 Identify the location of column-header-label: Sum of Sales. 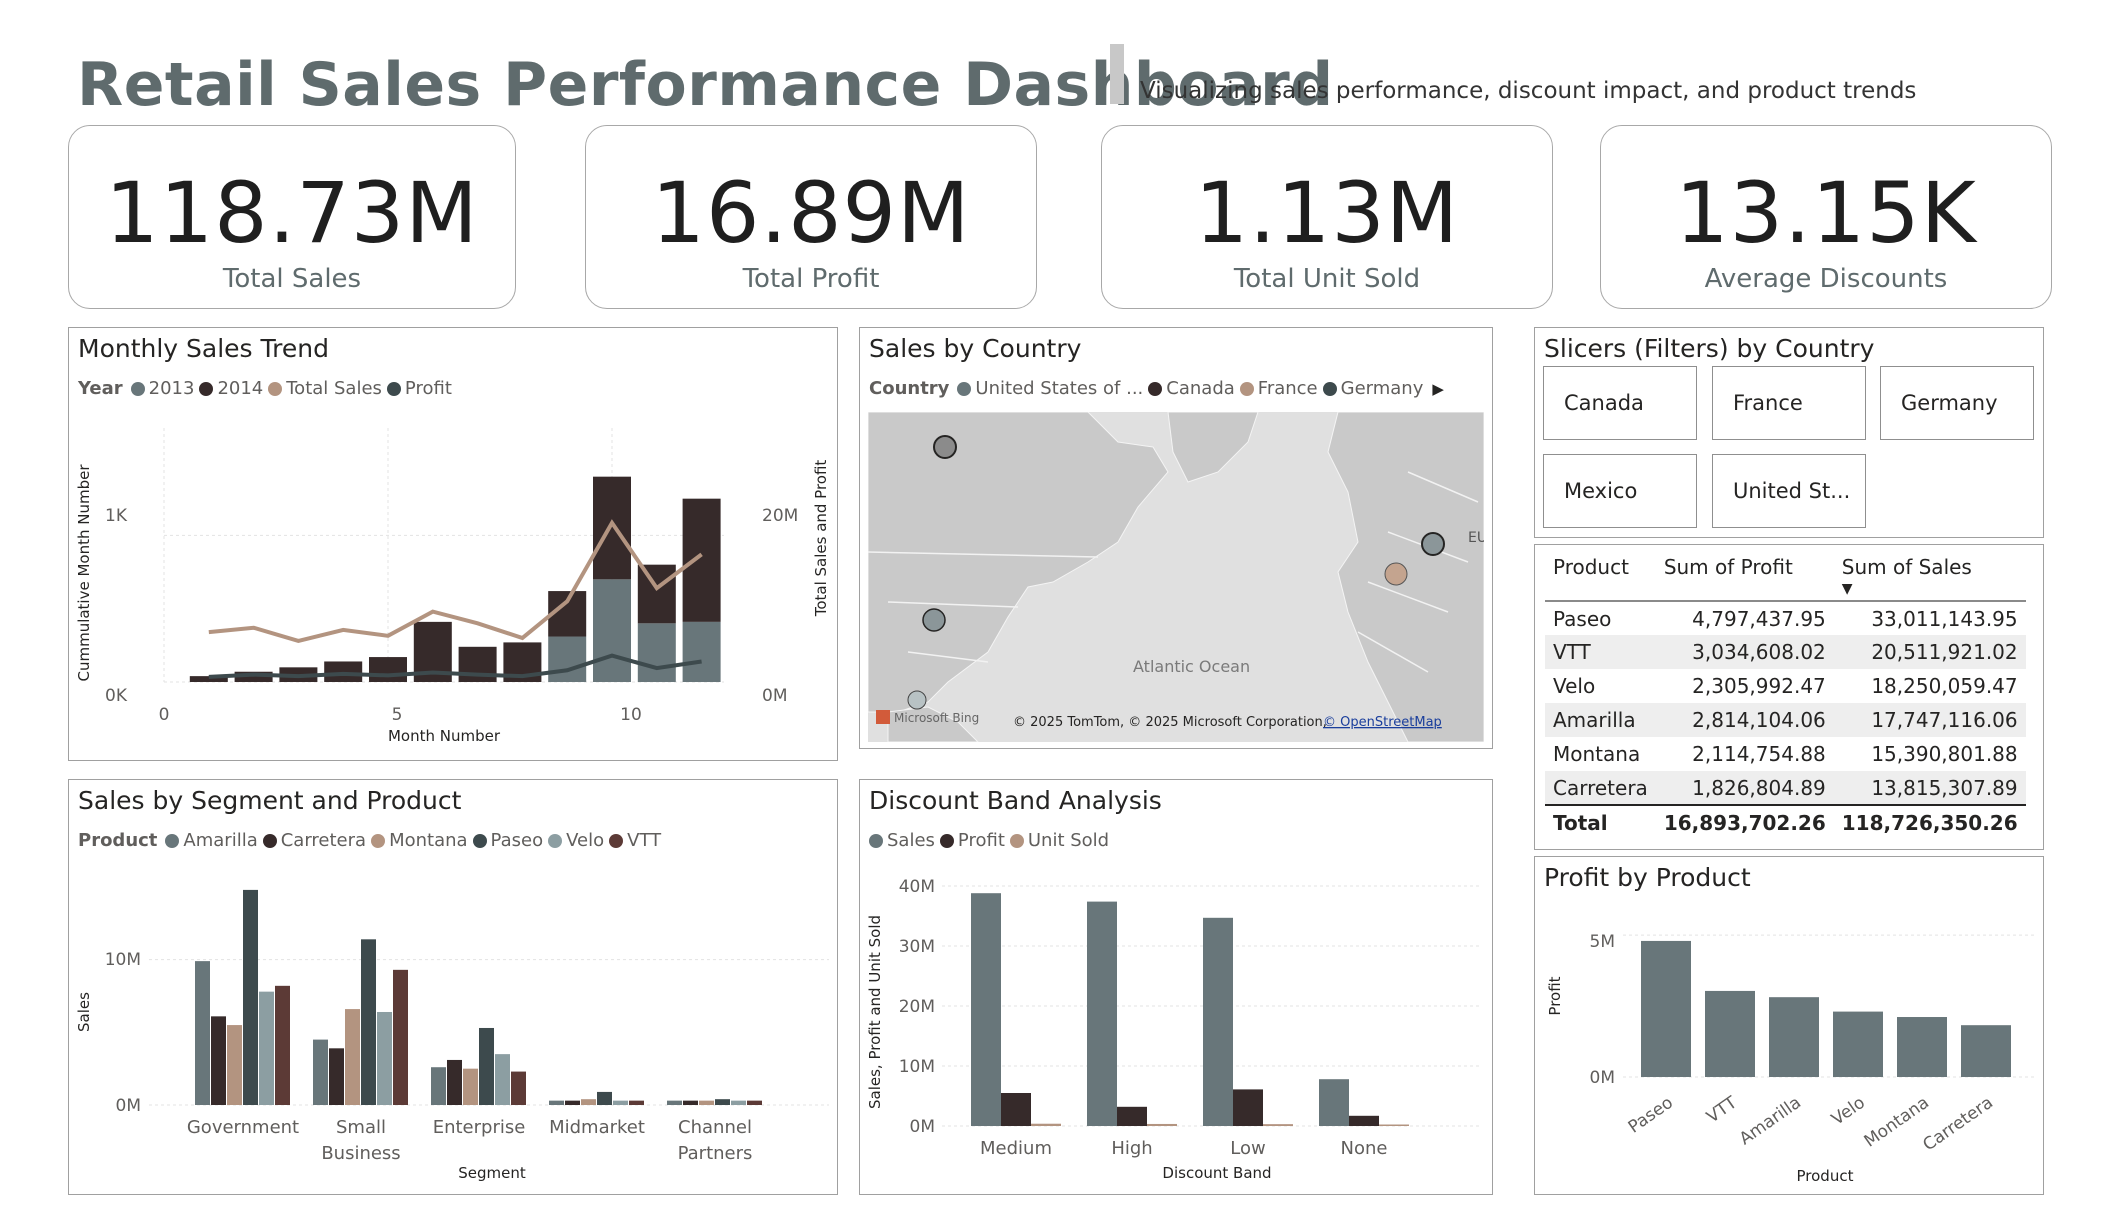
(1906, 567).